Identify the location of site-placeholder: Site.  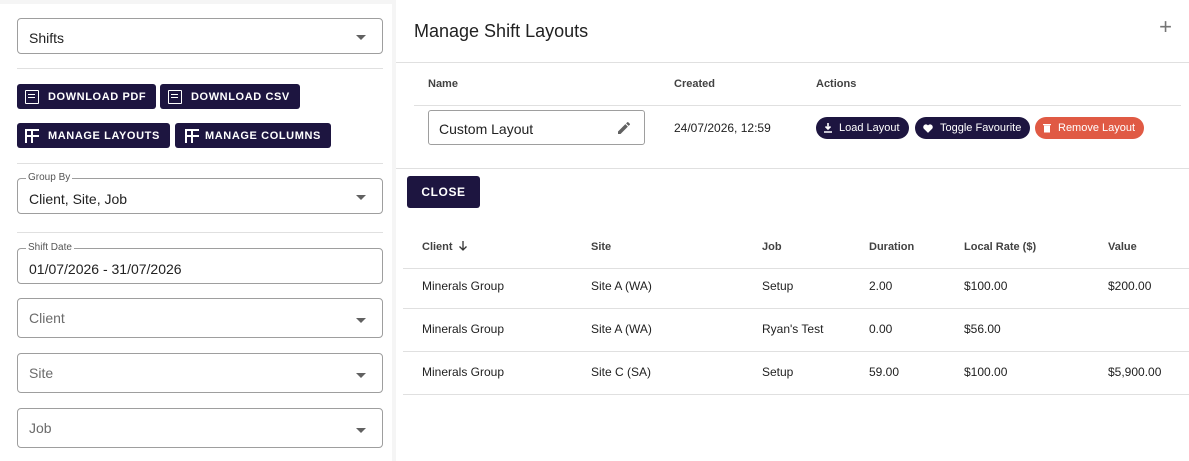
(41, 373).